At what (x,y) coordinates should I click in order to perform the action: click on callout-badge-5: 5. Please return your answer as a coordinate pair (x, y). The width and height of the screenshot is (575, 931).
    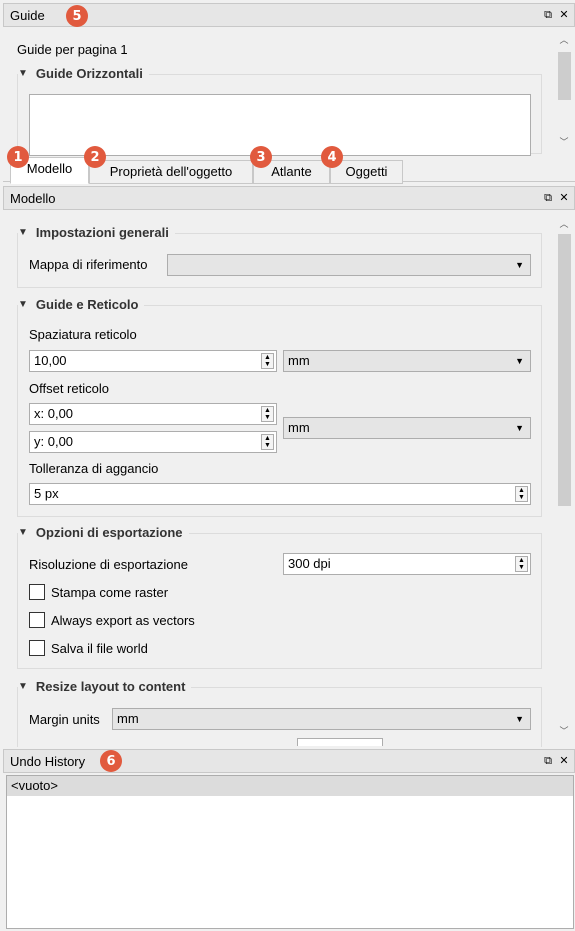
    Looking at the image, I should click on (77, 16).